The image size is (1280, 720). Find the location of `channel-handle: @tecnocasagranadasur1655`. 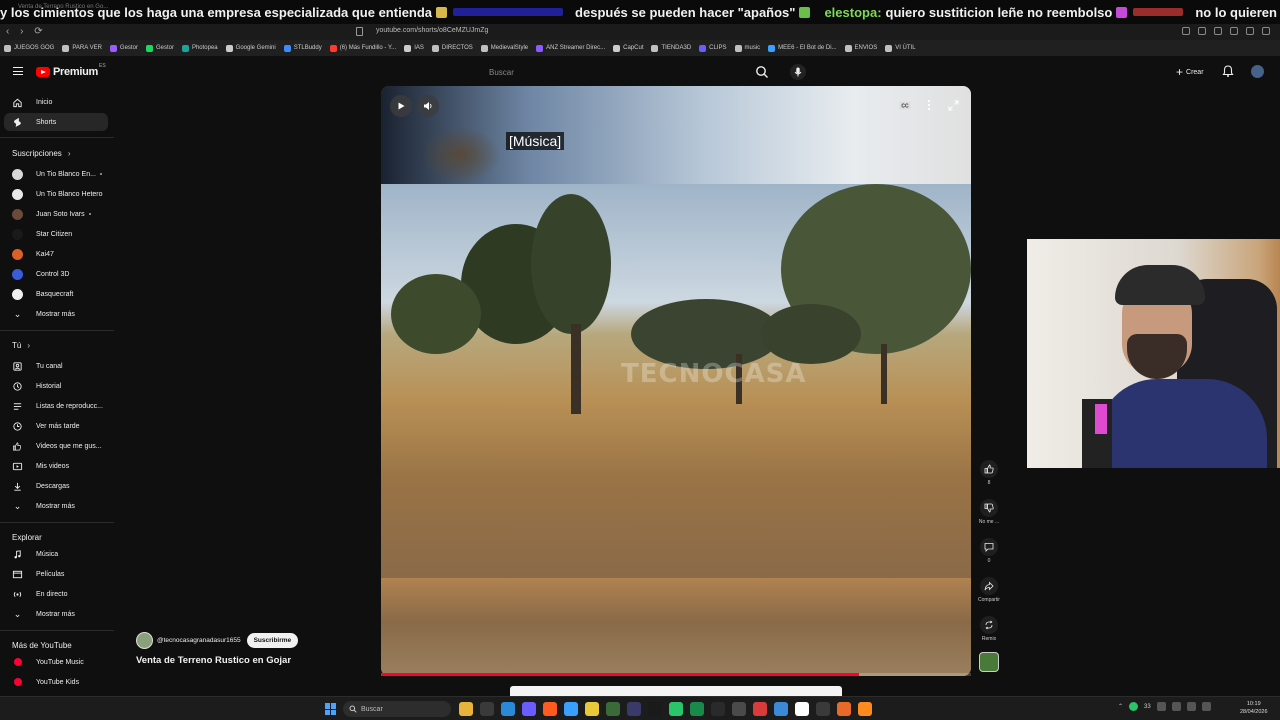

channel-handle: @tecnocasagranadasur1655 is located at coordinates (199, 640).